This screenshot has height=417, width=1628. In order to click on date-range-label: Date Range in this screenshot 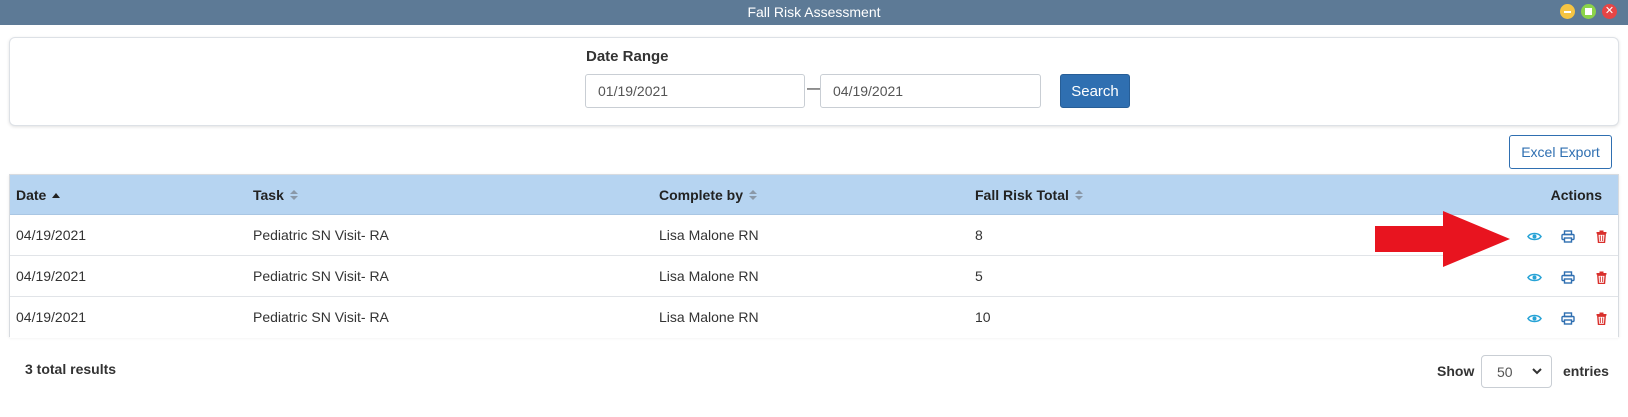, I will do `click(627, 56)`.